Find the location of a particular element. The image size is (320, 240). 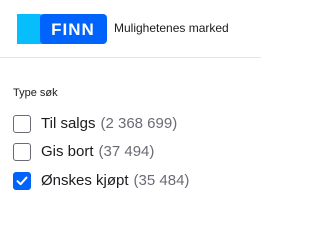

logo-text: FINN is located at coordinates (73, 29).